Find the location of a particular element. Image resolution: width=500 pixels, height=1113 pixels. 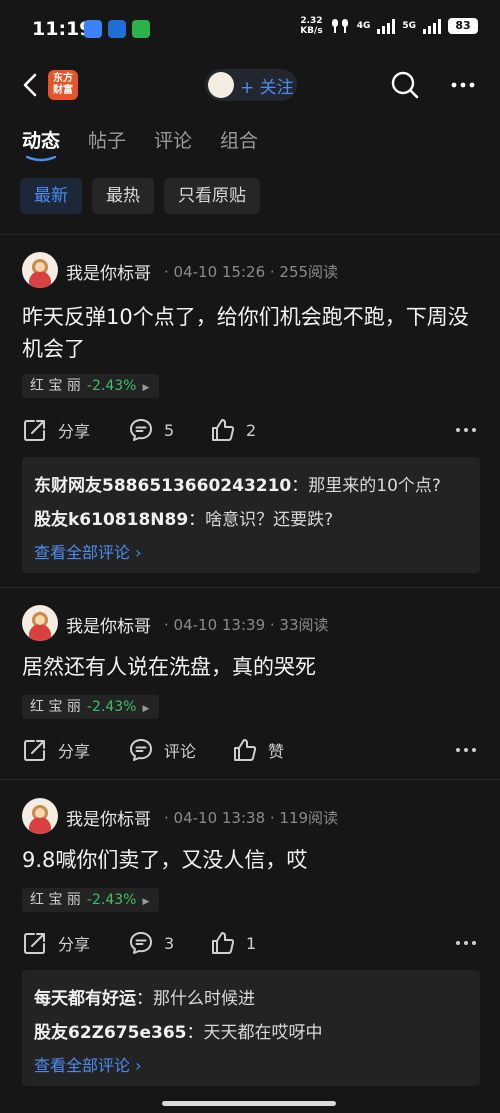

search-icon is located at coordinates (405, 85).